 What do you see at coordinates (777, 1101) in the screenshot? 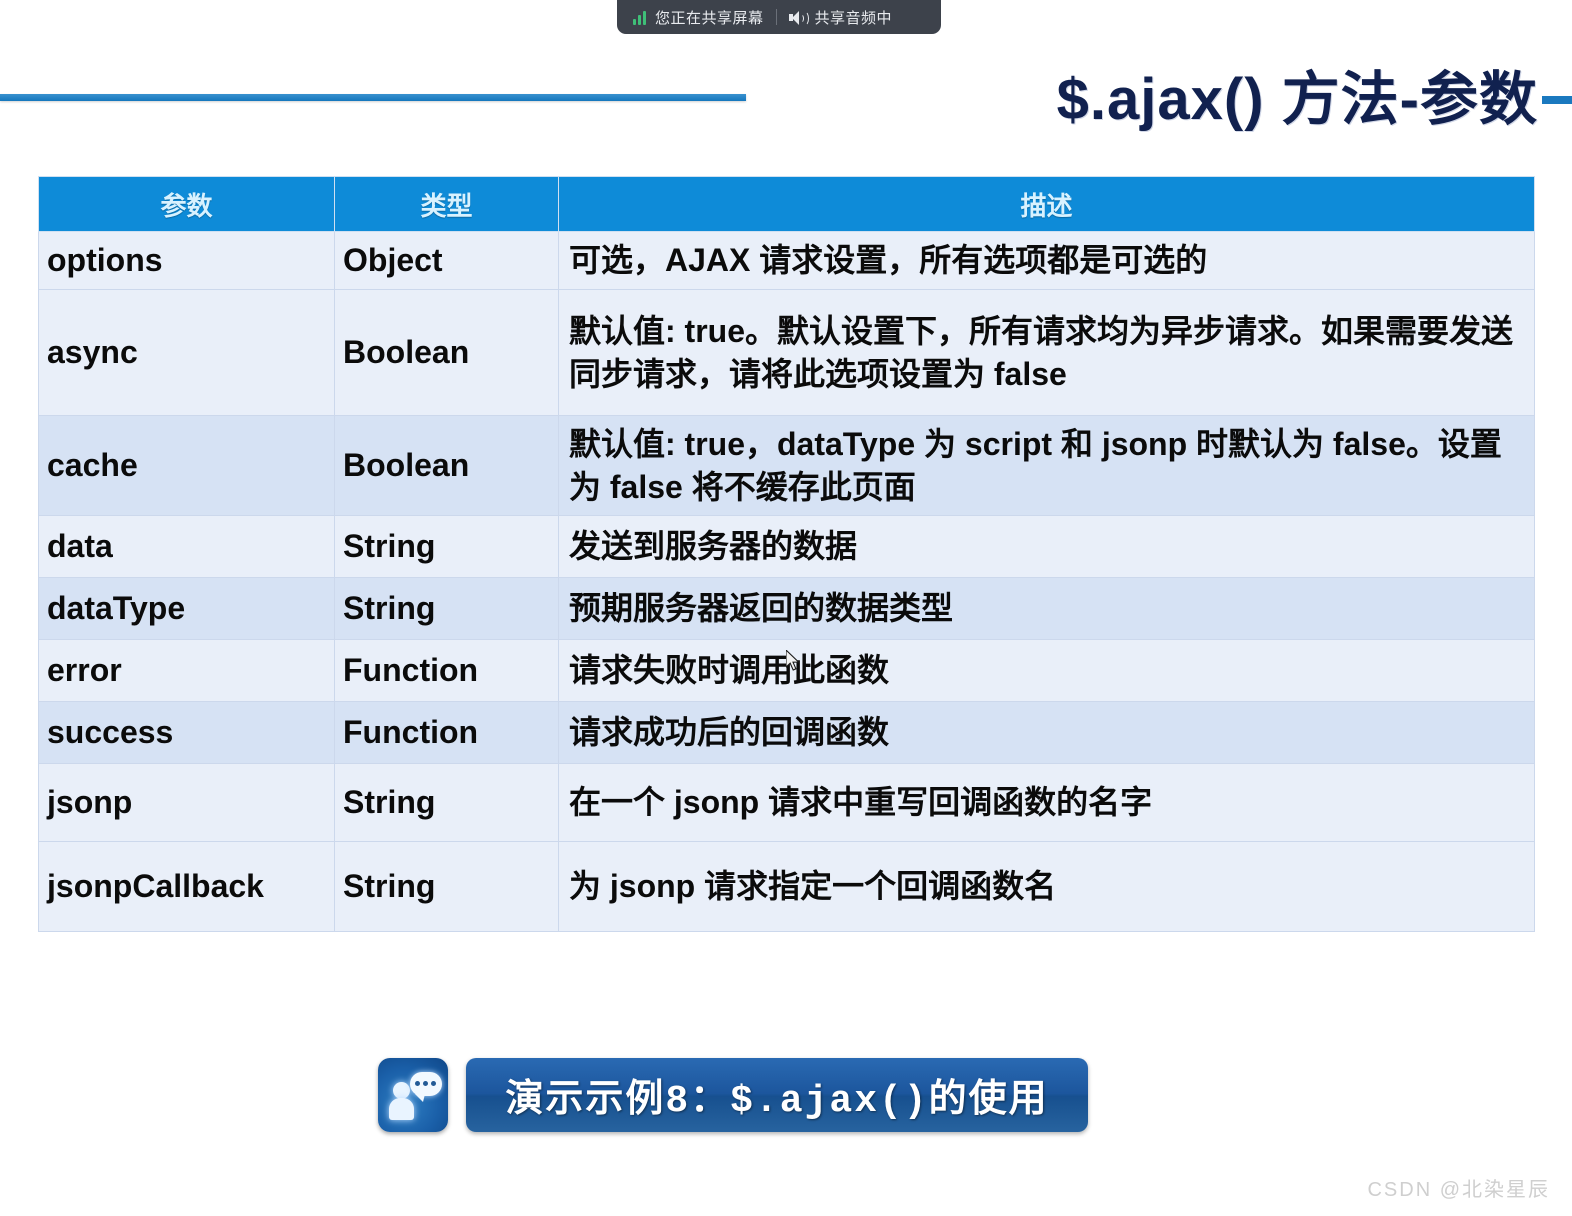
I see `demo-example-label: 演示示例8：$.ajax()的使用` at bounding box center [777, 1101].